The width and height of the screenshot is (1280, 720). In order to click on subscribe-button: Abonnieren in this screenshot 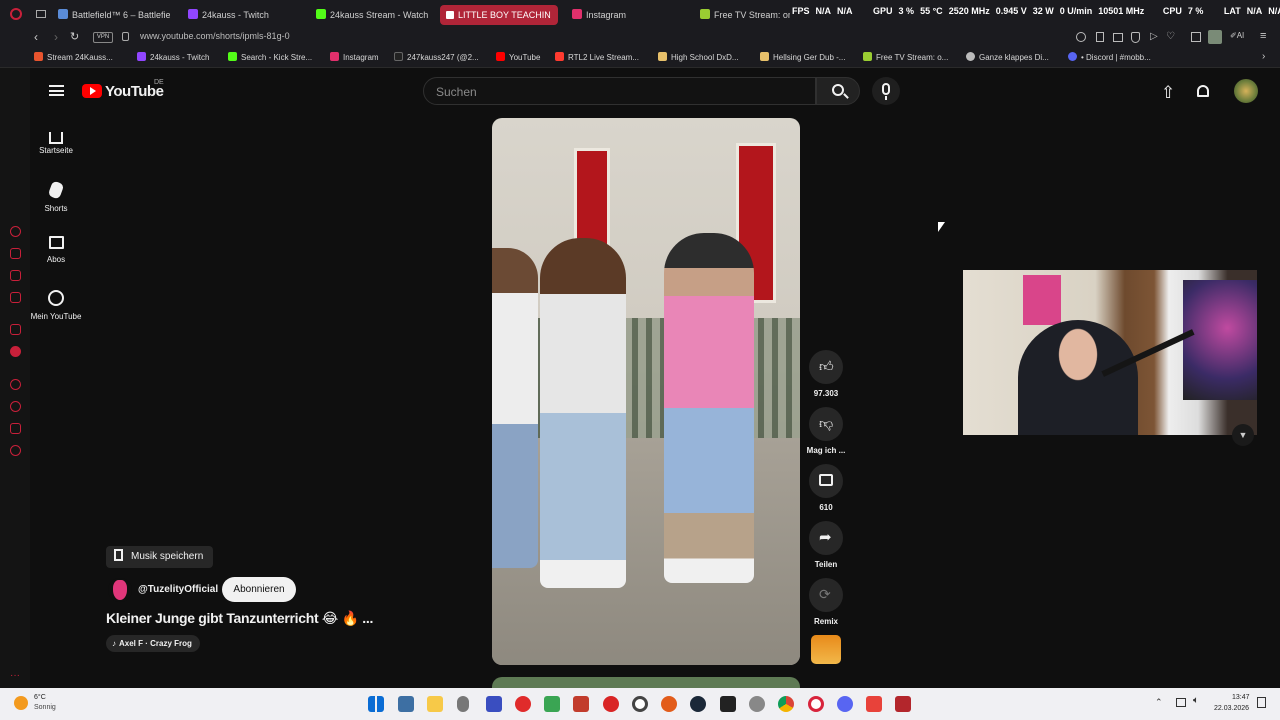, I will do `click(259, 589)`.